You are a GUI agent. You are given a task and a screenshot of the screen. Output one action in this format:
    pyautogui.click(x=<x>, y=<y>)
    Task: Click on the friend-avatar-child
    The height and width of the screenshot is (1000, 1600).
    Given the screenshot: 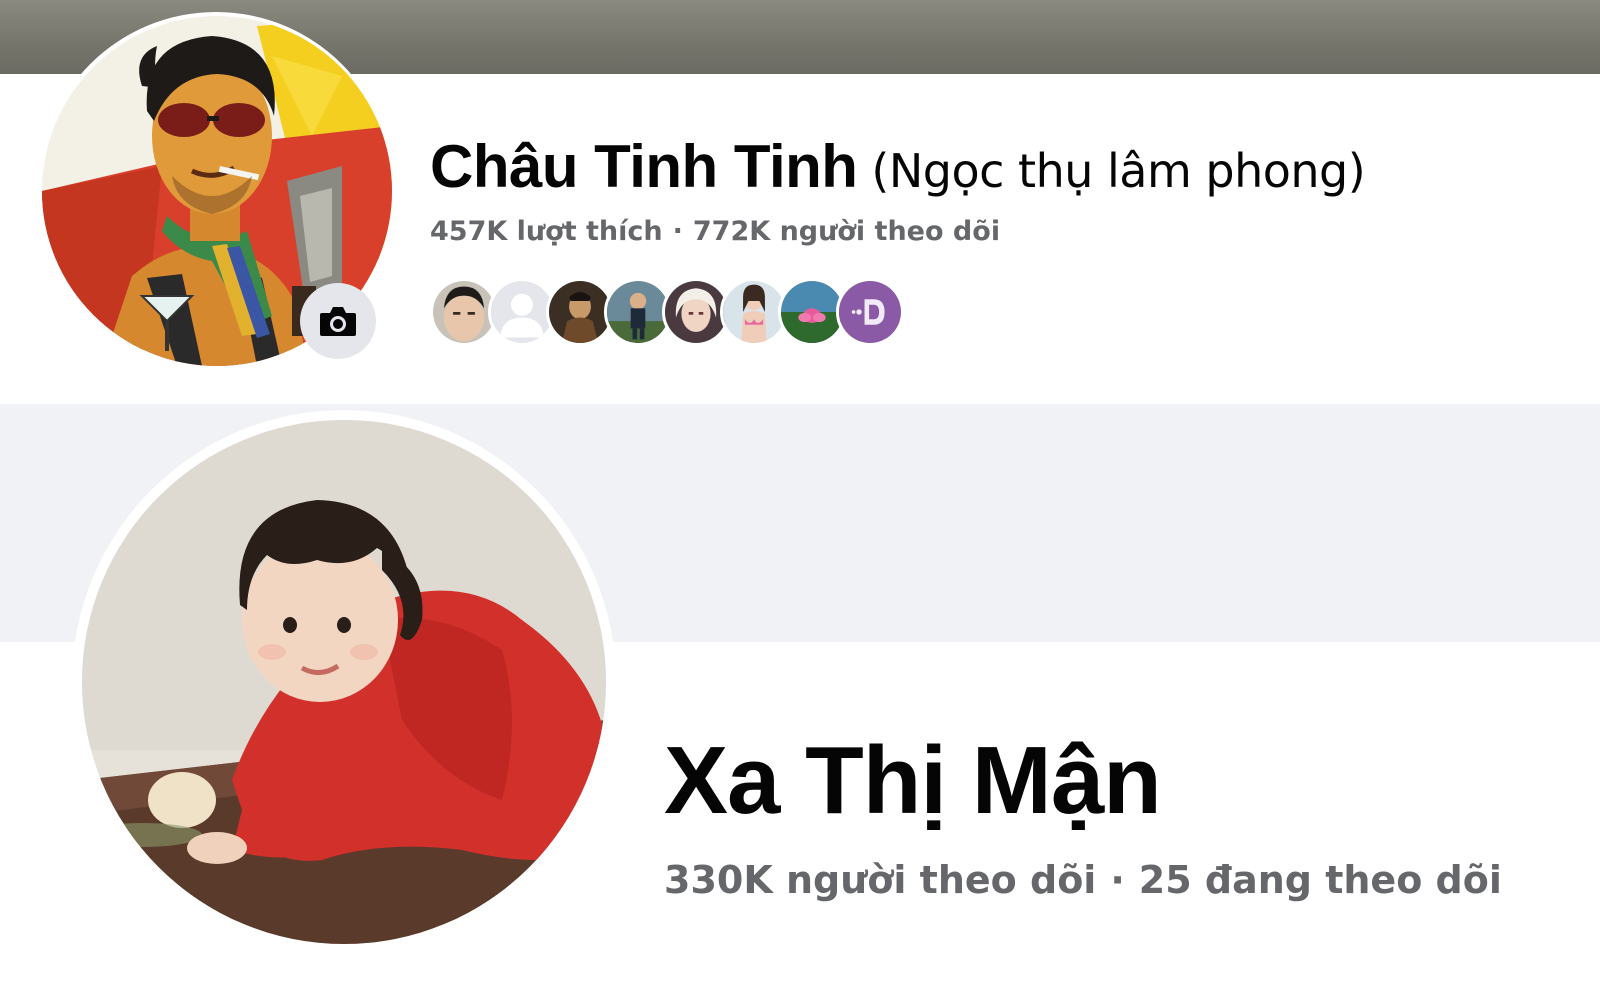 What is the action you would take?
    pyautogui.click(x=638, y=312)
    